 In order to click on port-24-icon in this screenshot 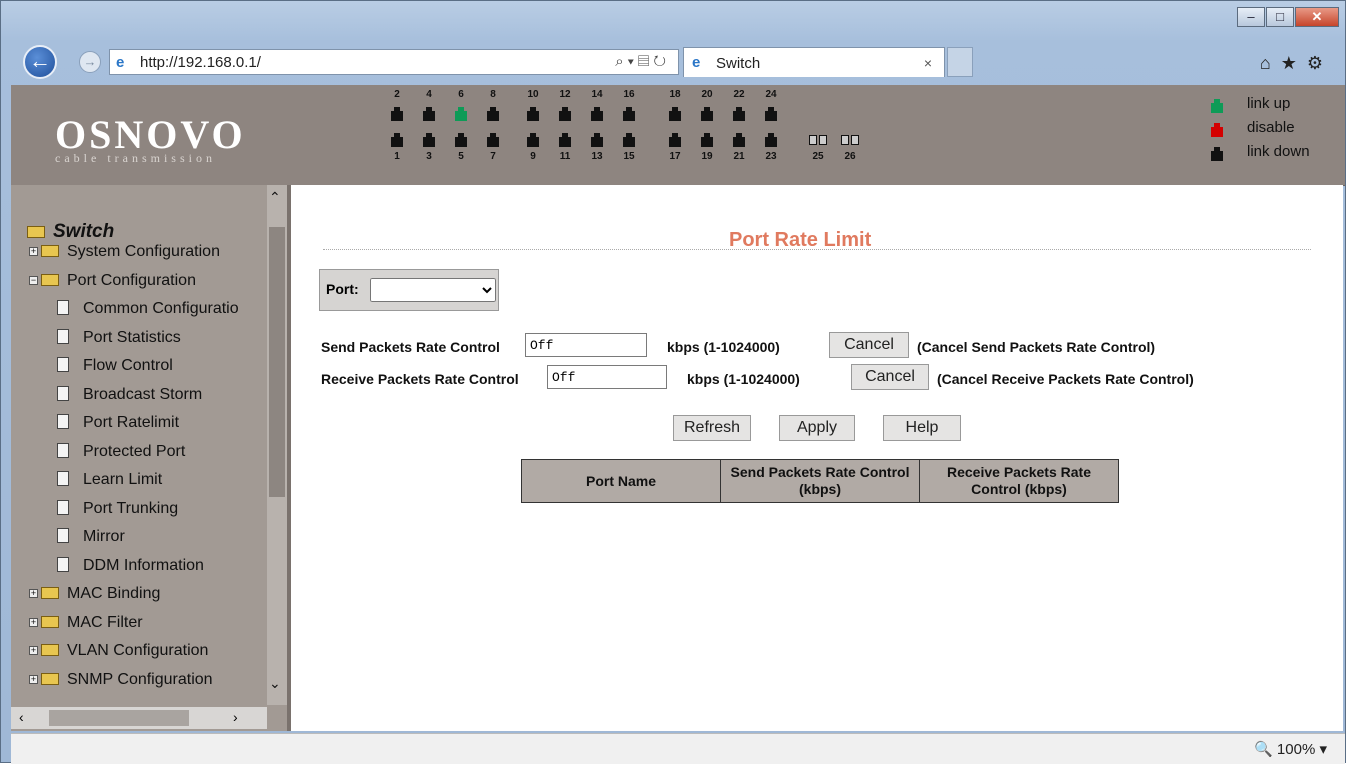, I will do `click(771, 114)`.